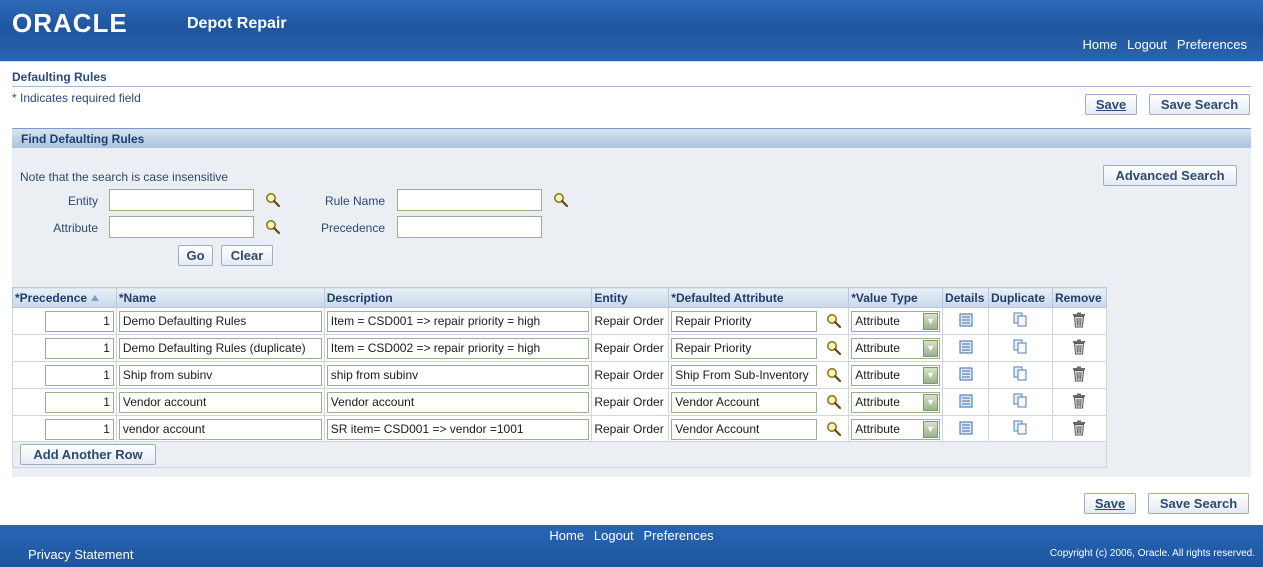 The image size is (1263, 567). Describe the element at coordinates (759, 297) in the screenshot. I see `column-header-defaulted-attribute: *Defaulted Attribute` at that location.